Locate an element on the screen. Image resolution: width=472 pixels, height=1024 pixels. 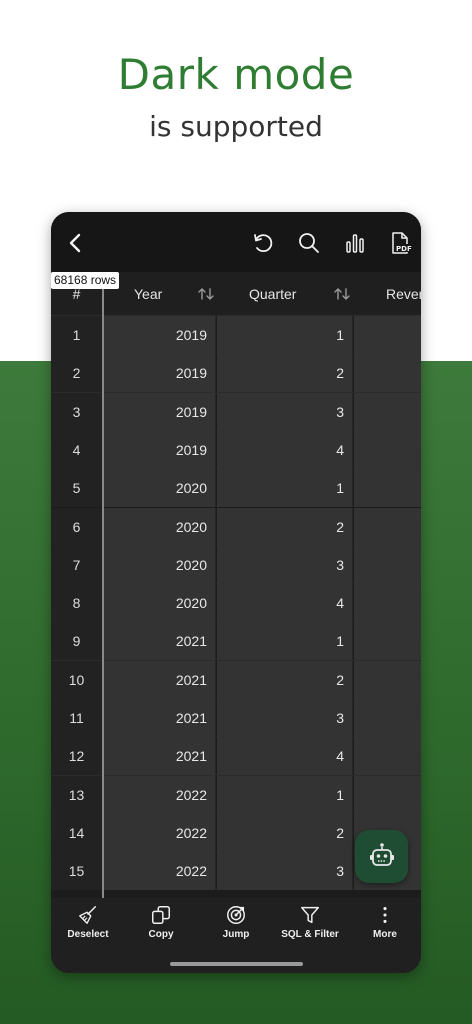
column-header-revenue: Rever is located at coordinates (403, 294).